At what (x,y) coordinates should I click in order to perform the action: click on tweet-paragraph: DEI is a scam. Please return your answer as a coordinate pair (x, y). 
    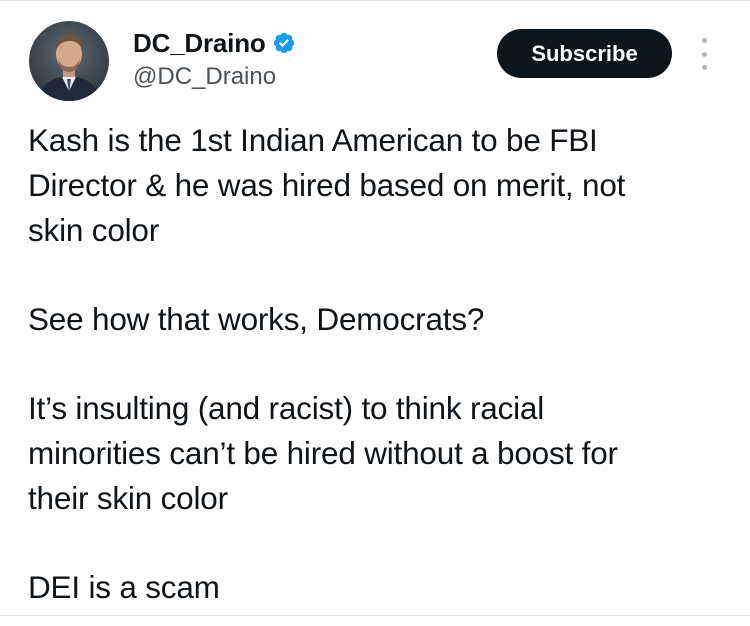
    Looking at the image, I should click on (124, 587).